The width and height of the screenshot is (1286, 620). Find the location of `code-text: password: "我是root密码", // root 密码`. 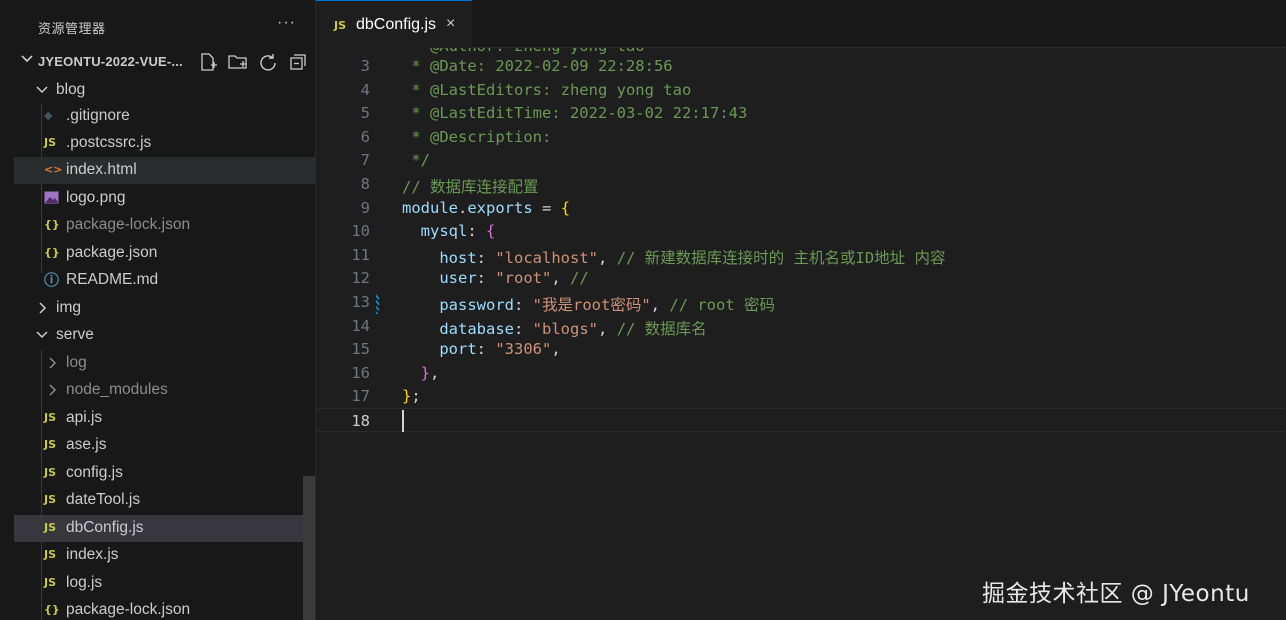

code-text: password: "我是root密码", // root 密码 is located at coordinates (607, 305).